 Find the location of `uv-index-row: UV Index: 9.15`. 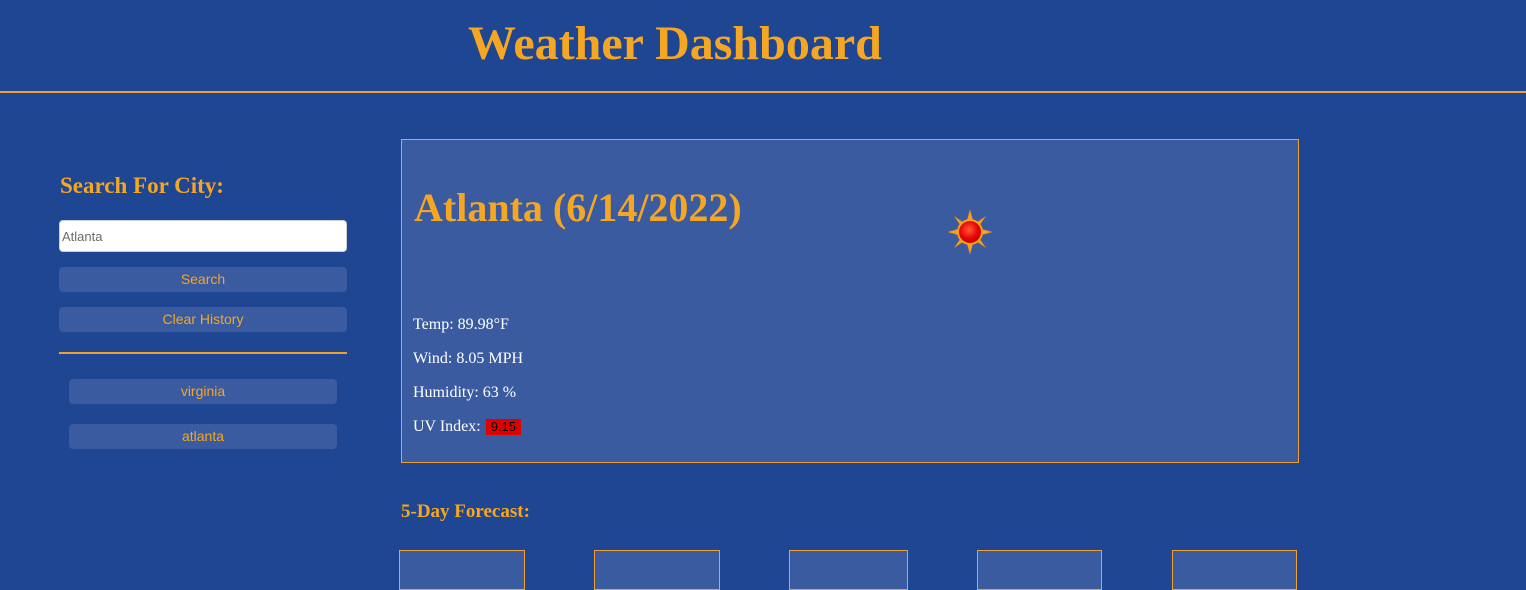

uv-index-row: UV Index: 9.15 is located at coordinates (467, 427).